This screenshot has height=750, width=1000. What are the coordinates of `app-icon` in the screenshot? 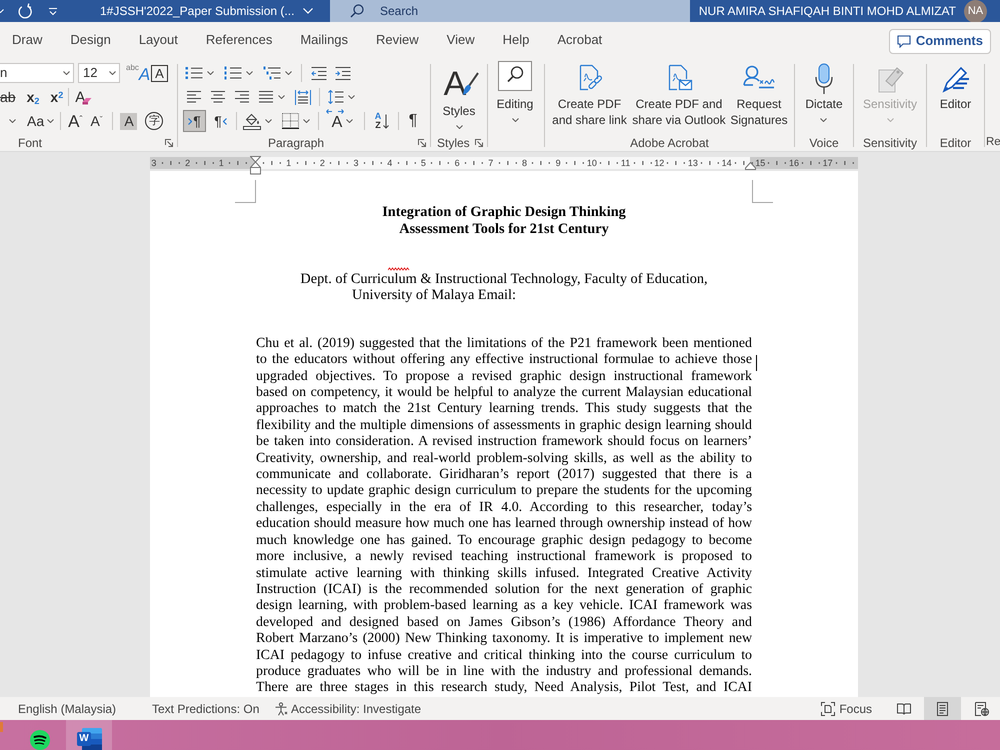 It's located at (1, 727).